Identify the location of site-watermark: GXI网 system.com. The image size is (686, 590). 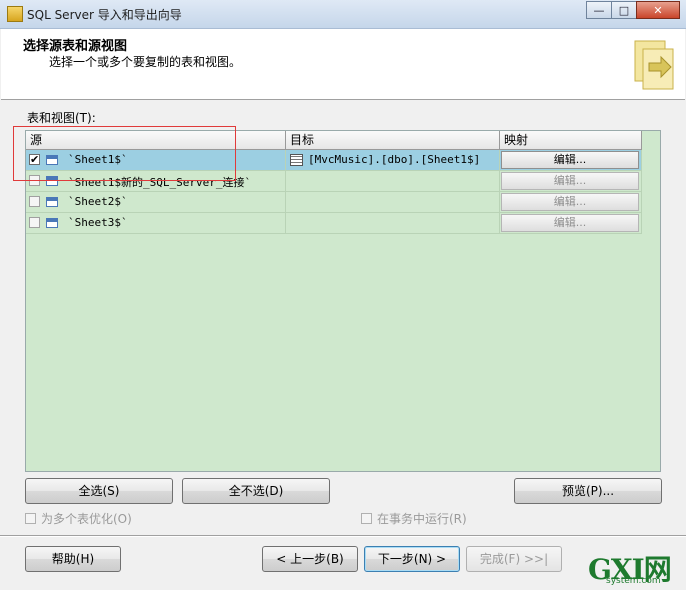
(635, 569).